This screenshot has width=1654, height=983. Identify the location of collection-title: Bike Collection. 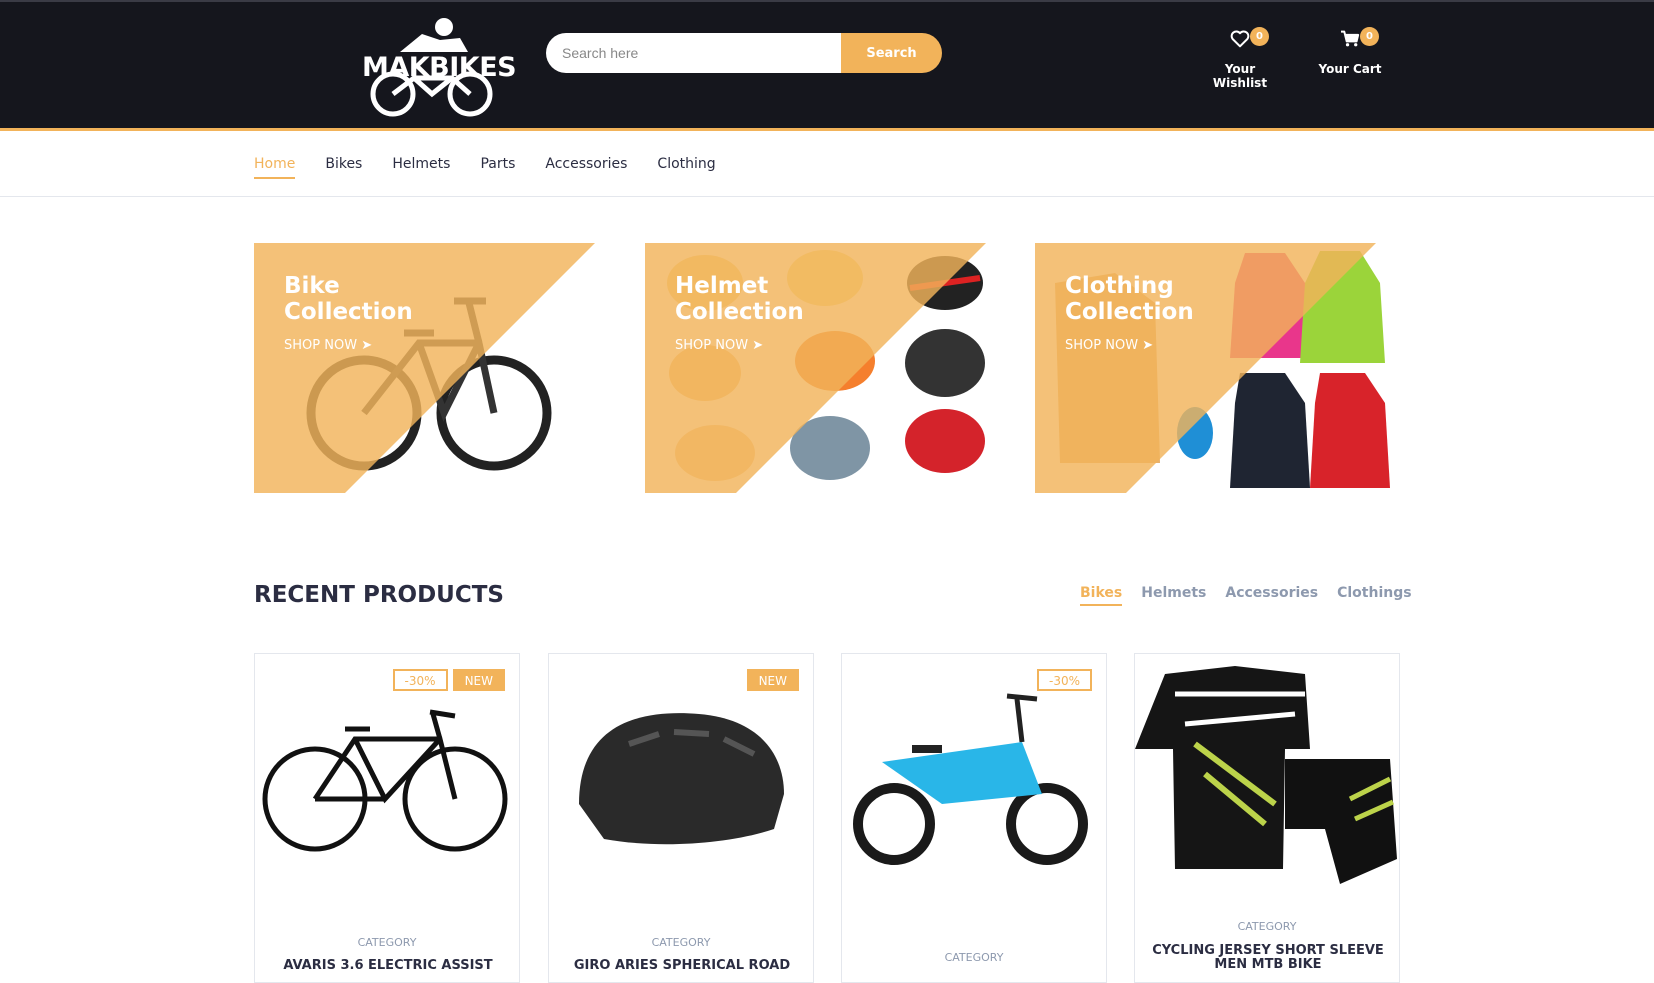
(348, 299).